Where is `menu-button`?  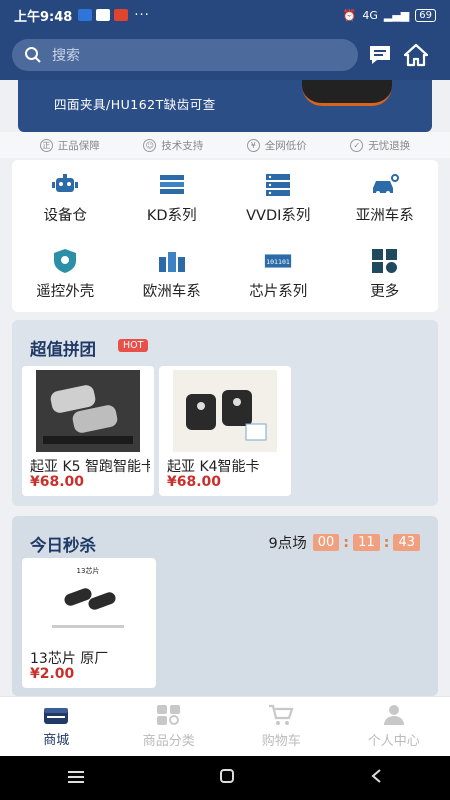 menu-button is located at coordinates (75, 778).